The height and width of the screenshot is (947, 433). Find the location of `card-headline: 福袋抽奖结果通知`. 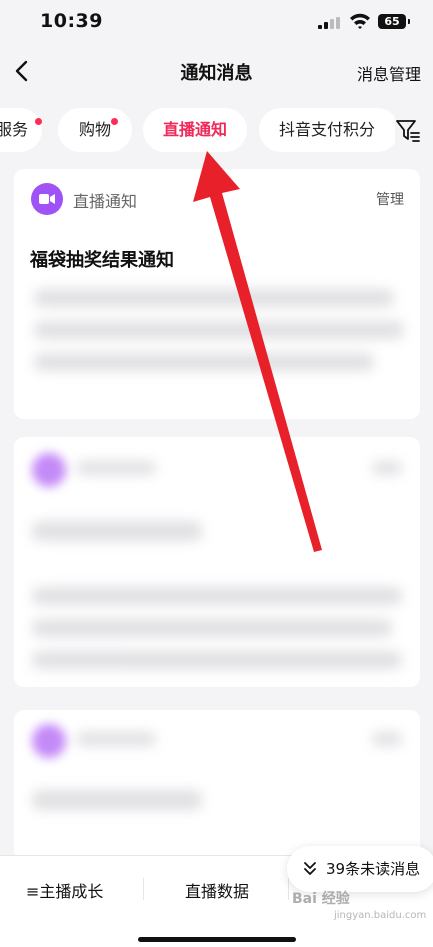

card-headline: 福袋抽奖结果通知 is located at coordinates (102, 260).